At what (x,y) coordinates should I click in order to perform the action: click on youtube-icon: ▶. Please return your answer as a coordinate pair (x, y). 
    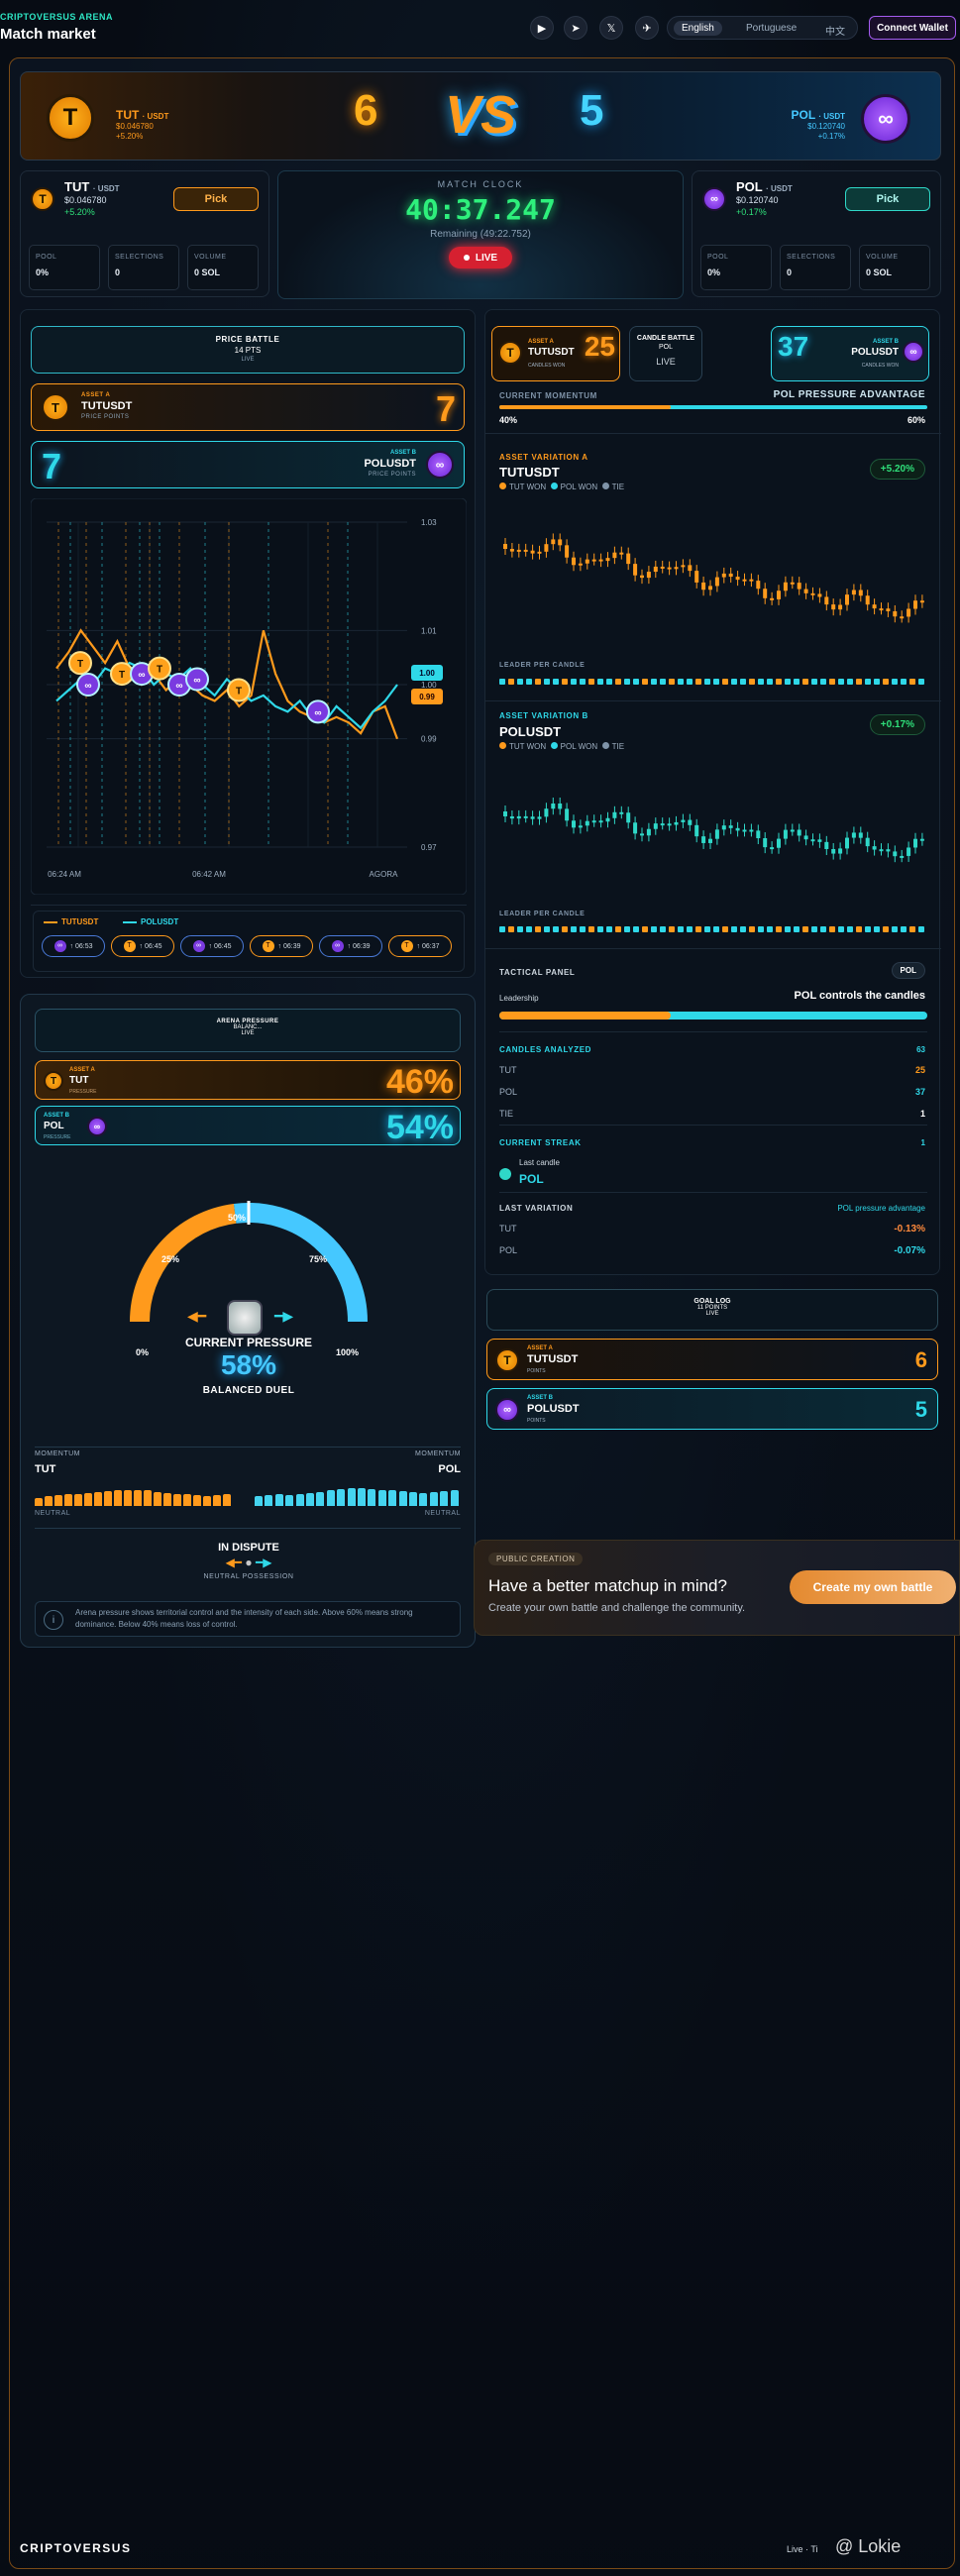
    Looking at the image, I should click on (542, 28).